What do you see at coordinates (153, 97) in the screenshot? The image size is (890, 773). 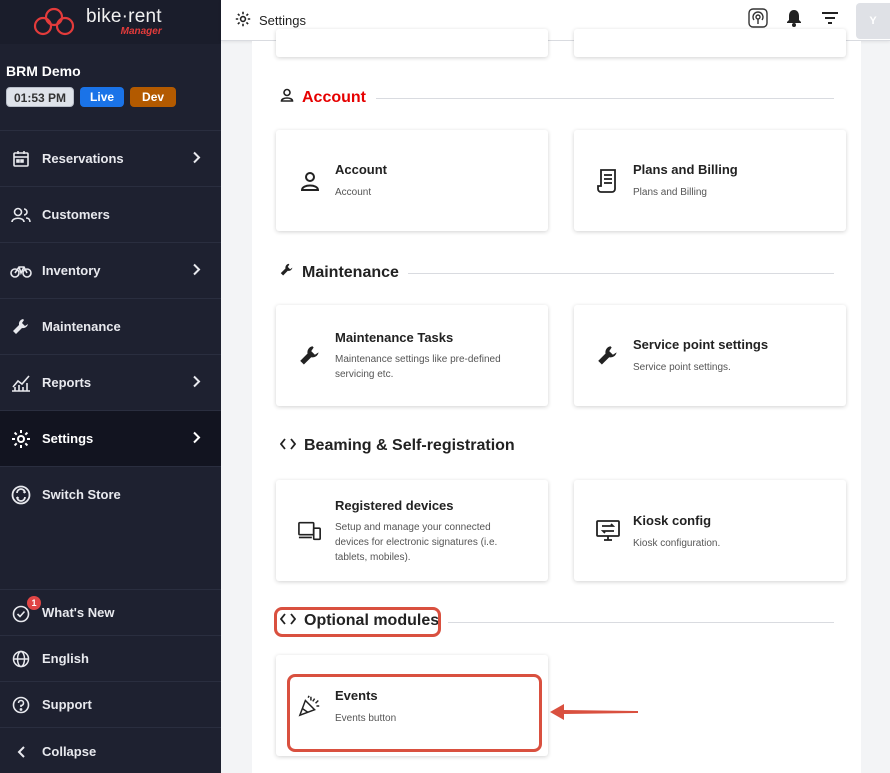 I see `dev-badge: Dev` at bounding box center [153, 97].